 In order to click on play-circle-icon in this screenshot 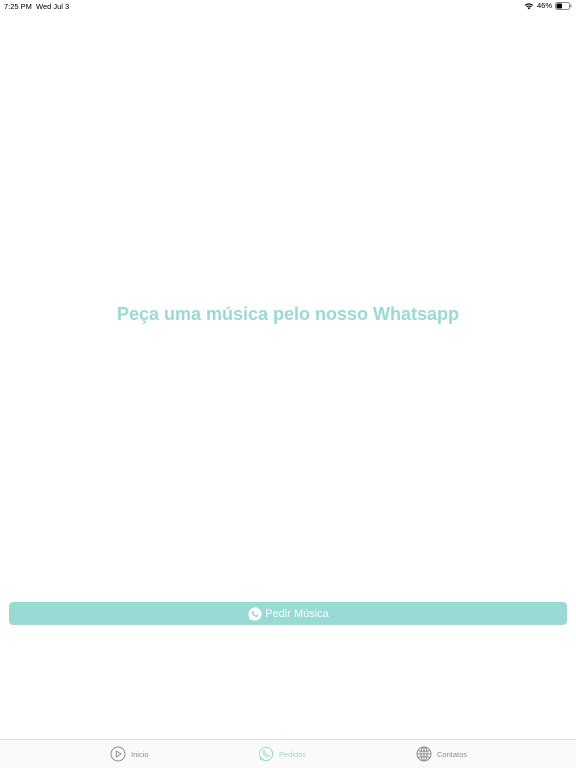, I will do `click(118, 754)`.